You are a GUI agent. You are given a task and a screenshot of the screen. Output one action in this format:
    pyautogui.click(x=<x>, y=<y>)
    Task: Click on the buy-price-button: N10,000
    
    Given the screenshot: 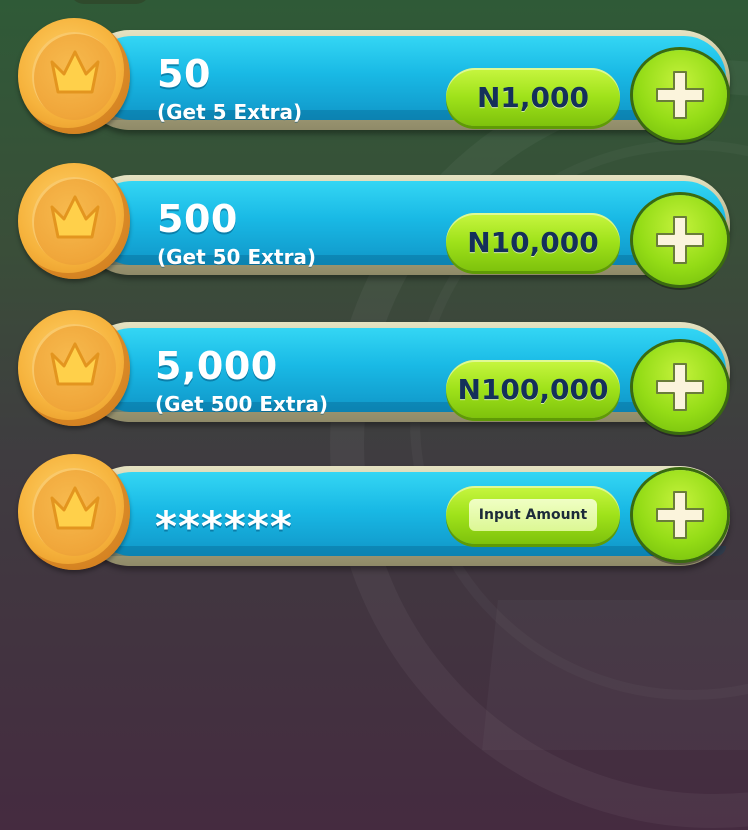 What is the action you would take?
    pyautogui.click(x=533, y=242)
    